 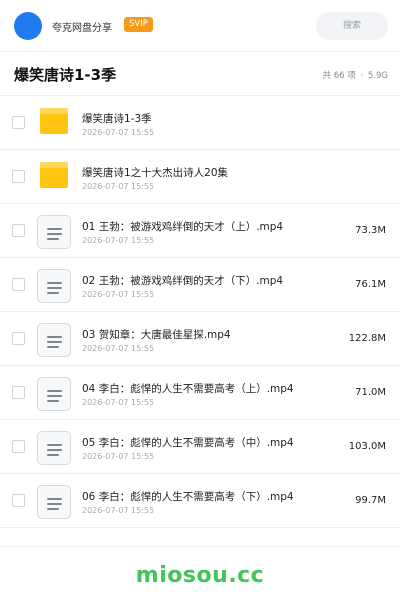 What do you see at coordinates (188, 443) in the screenshot?
I see `file-name: 05 李白：彪悍的人生不需要高考（中）.mp4` at bounding box center [188, 443].